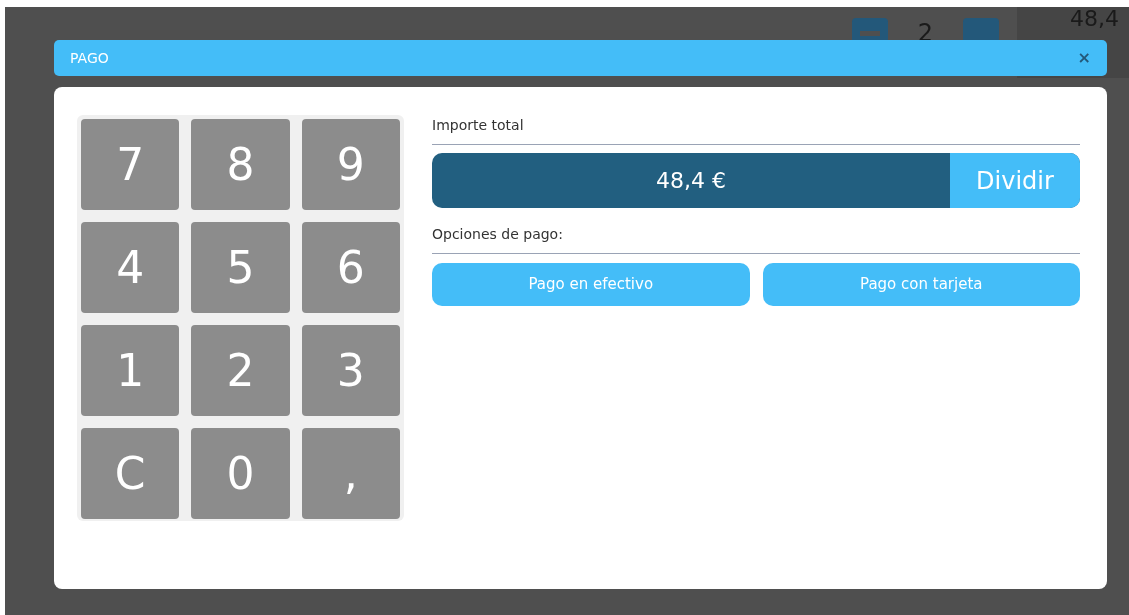  What do you see at coordinates (756, 239) in the screenshot?
I see `payment-options-label: Opciones de pago:` at bounding box center [756, 239].